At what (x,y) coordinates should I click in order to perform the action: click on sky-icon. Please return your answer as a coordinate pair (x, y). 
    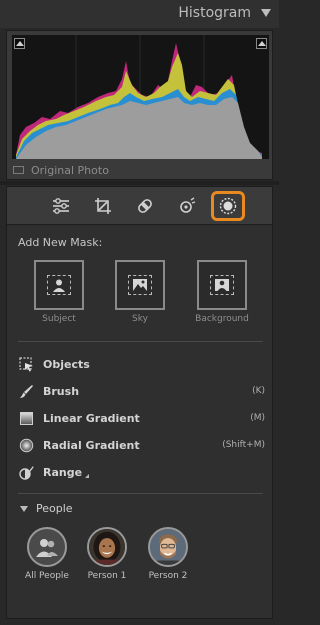
    Looking at the image, I should click on (140, 285).